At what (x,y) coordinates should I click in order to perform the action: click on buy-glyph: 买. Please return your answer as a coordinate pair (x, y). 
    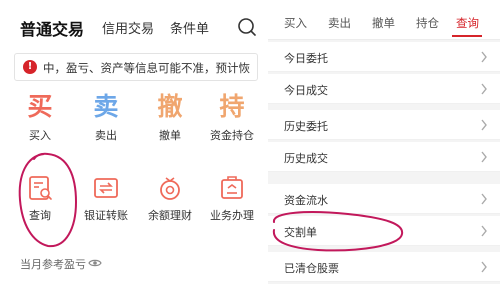
    Looking at the image, I should click on (40, 106).